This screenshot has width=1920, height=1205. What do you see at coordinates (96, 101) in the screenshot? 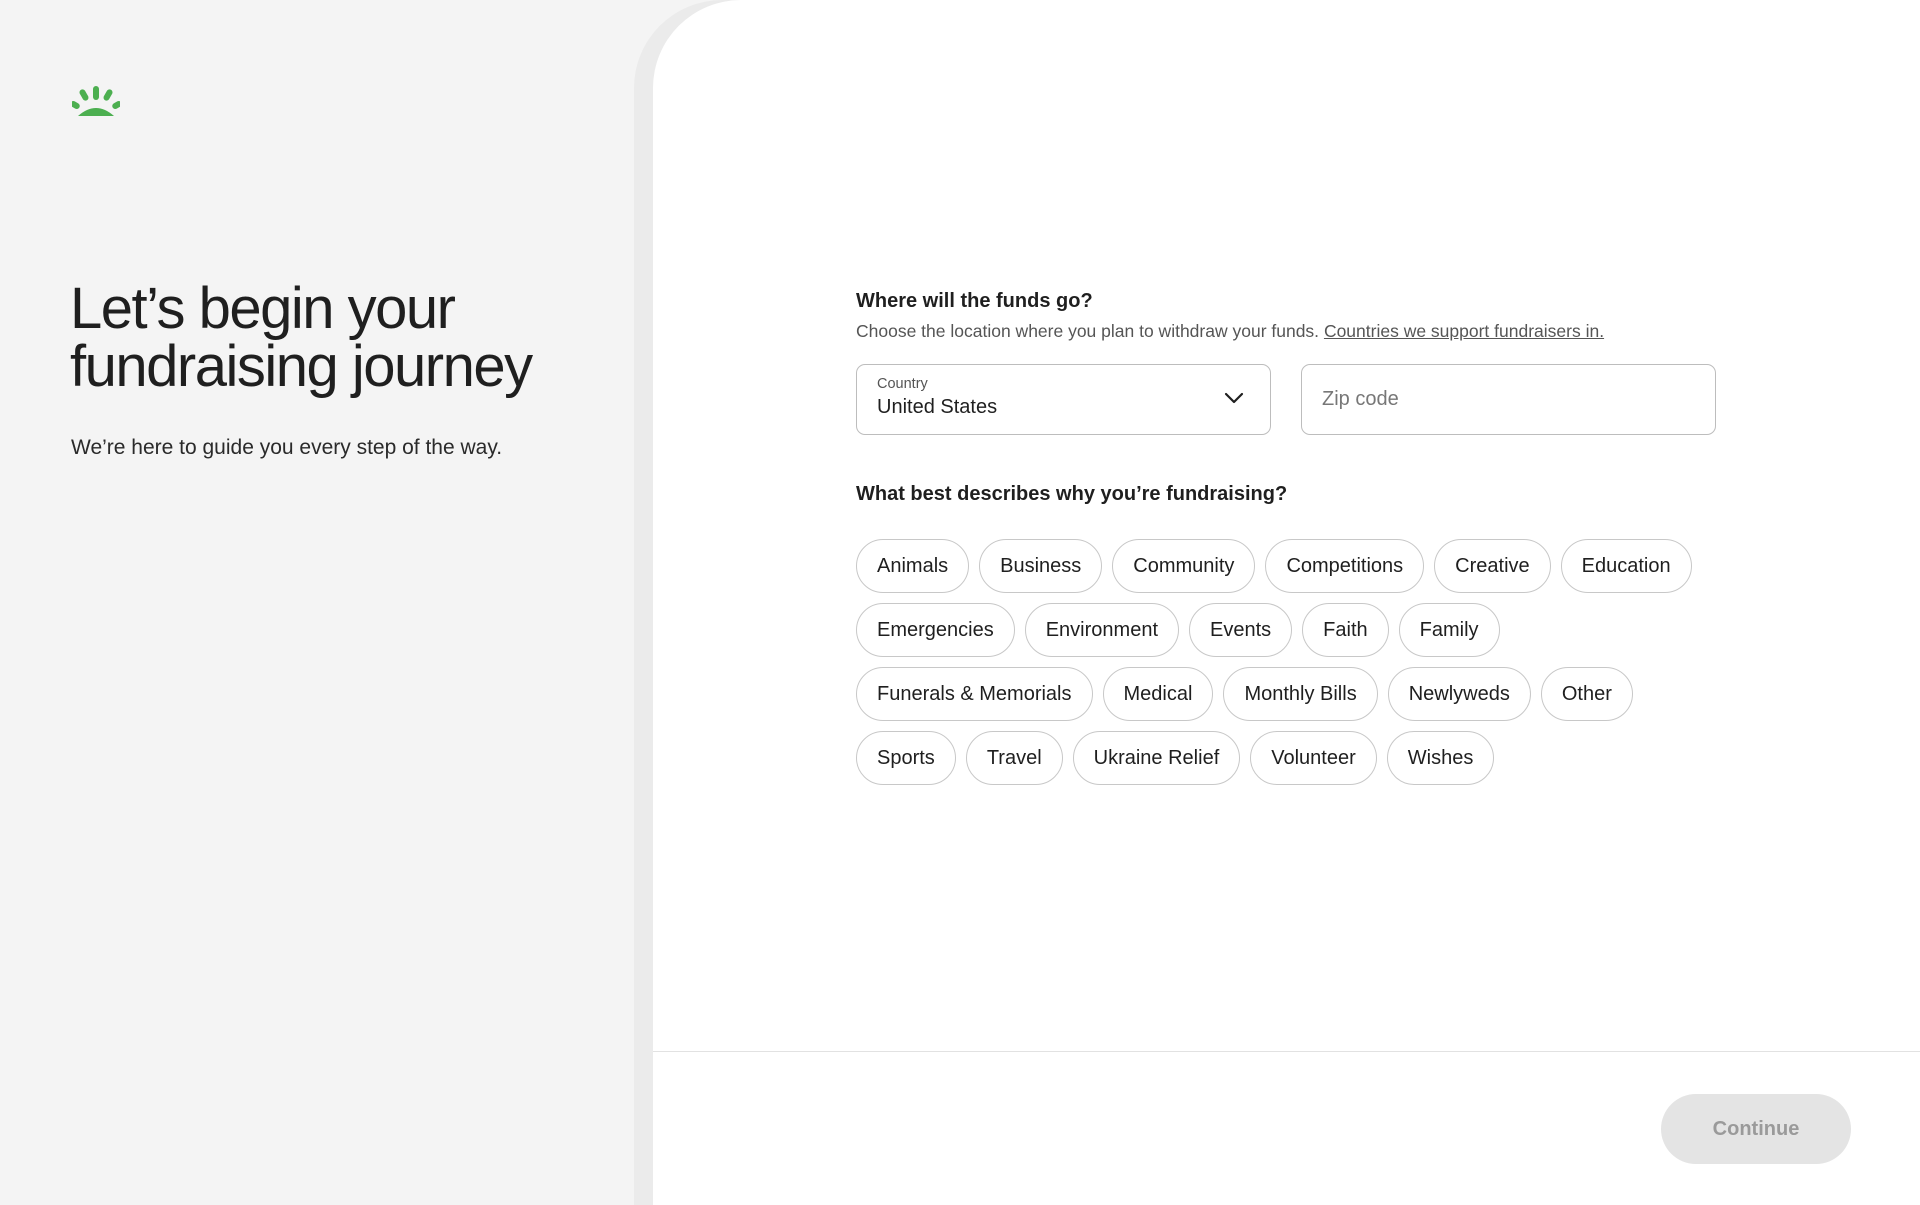
I see `sunburst-logo-icon` at bounding box center [96, 101].